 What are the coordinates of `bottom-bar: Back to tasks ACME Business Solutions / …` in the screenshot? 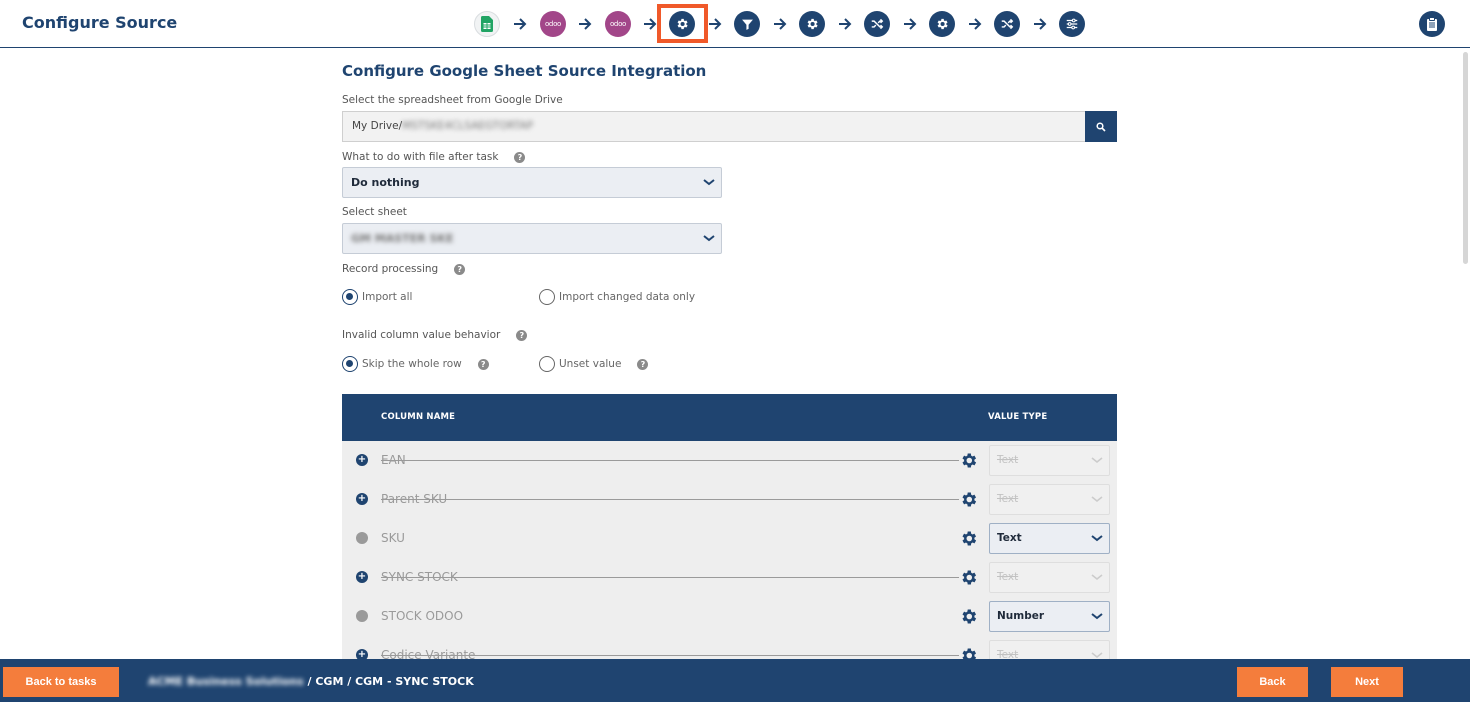 It's located at (735, 680).